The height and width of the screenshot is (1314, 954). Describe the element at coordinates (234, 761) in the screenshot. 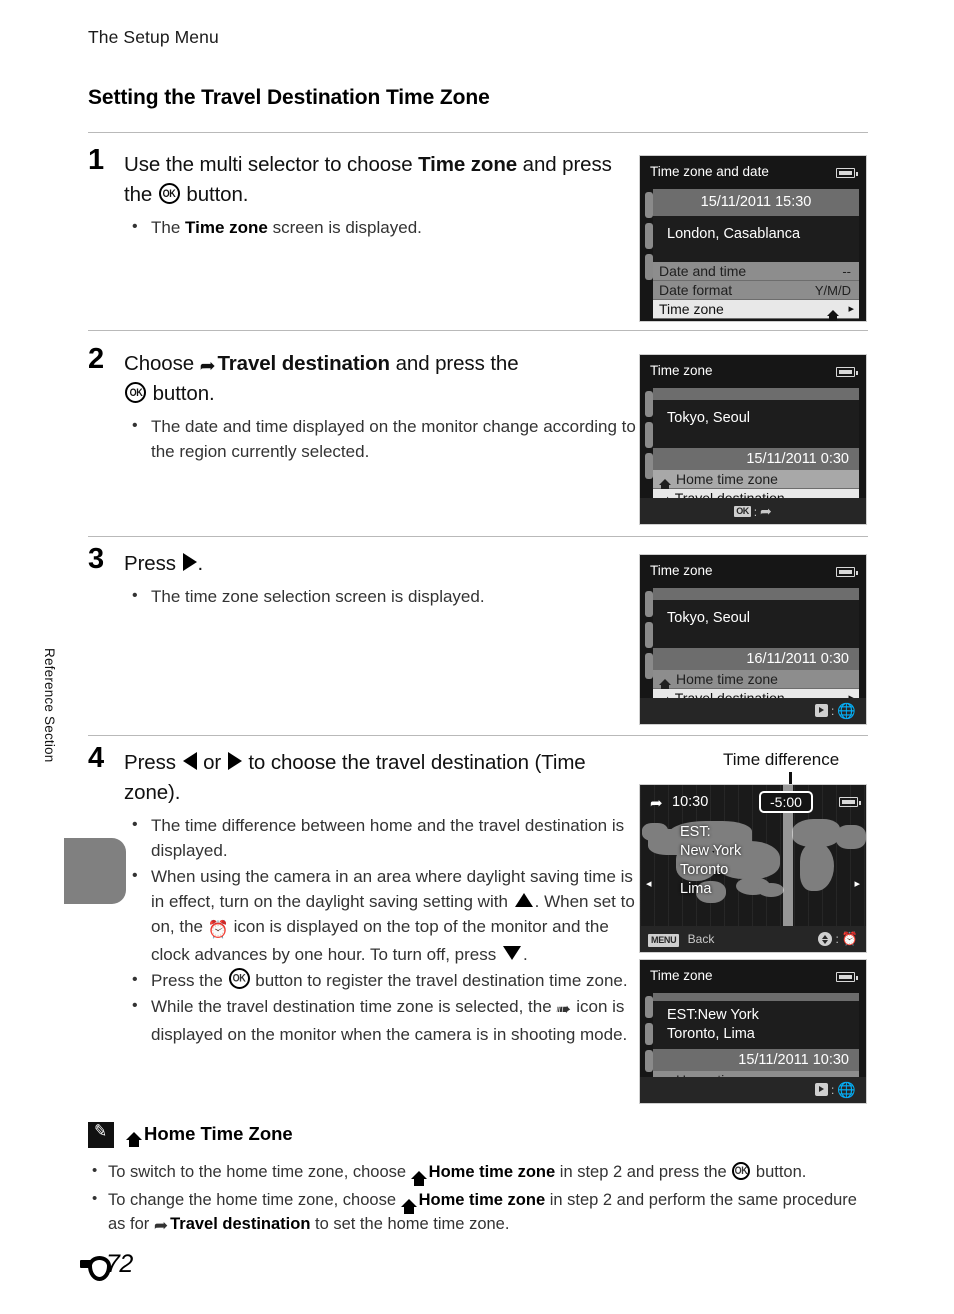

I see `right-arrow-icon` at that location.